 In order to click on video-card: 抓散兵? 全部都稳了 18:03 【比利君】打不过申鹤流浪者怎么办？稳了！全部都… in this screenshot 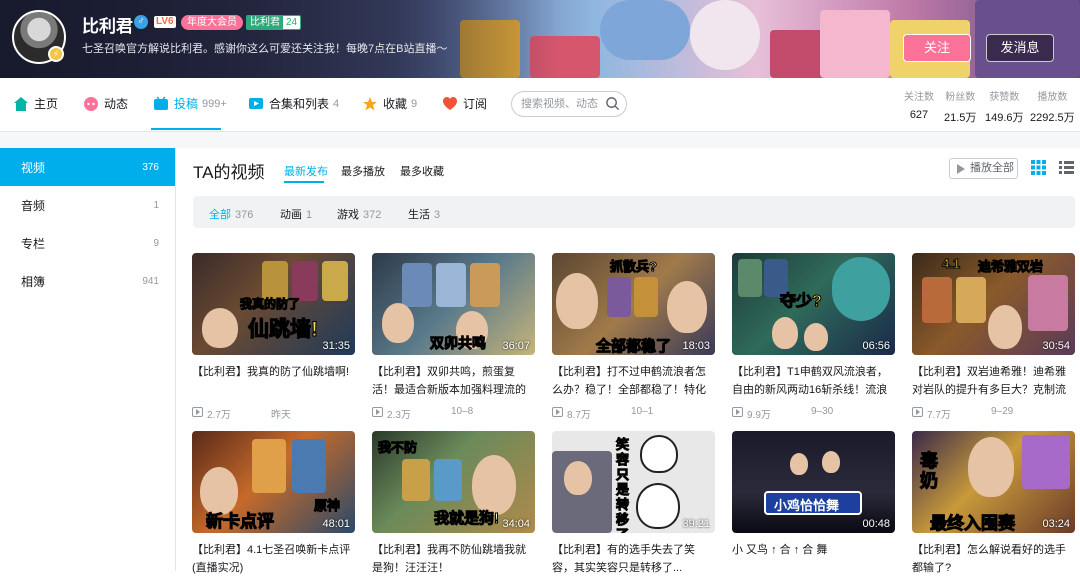, I will do `click(633, 337)`.